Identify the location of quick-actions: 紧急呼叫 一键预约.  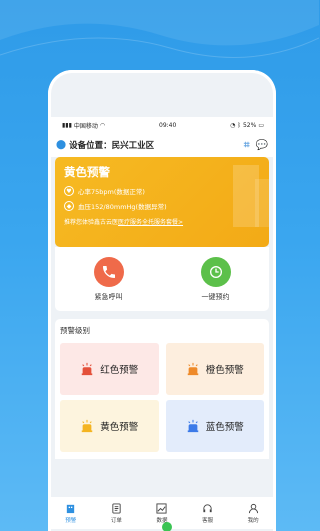
(162, 279).